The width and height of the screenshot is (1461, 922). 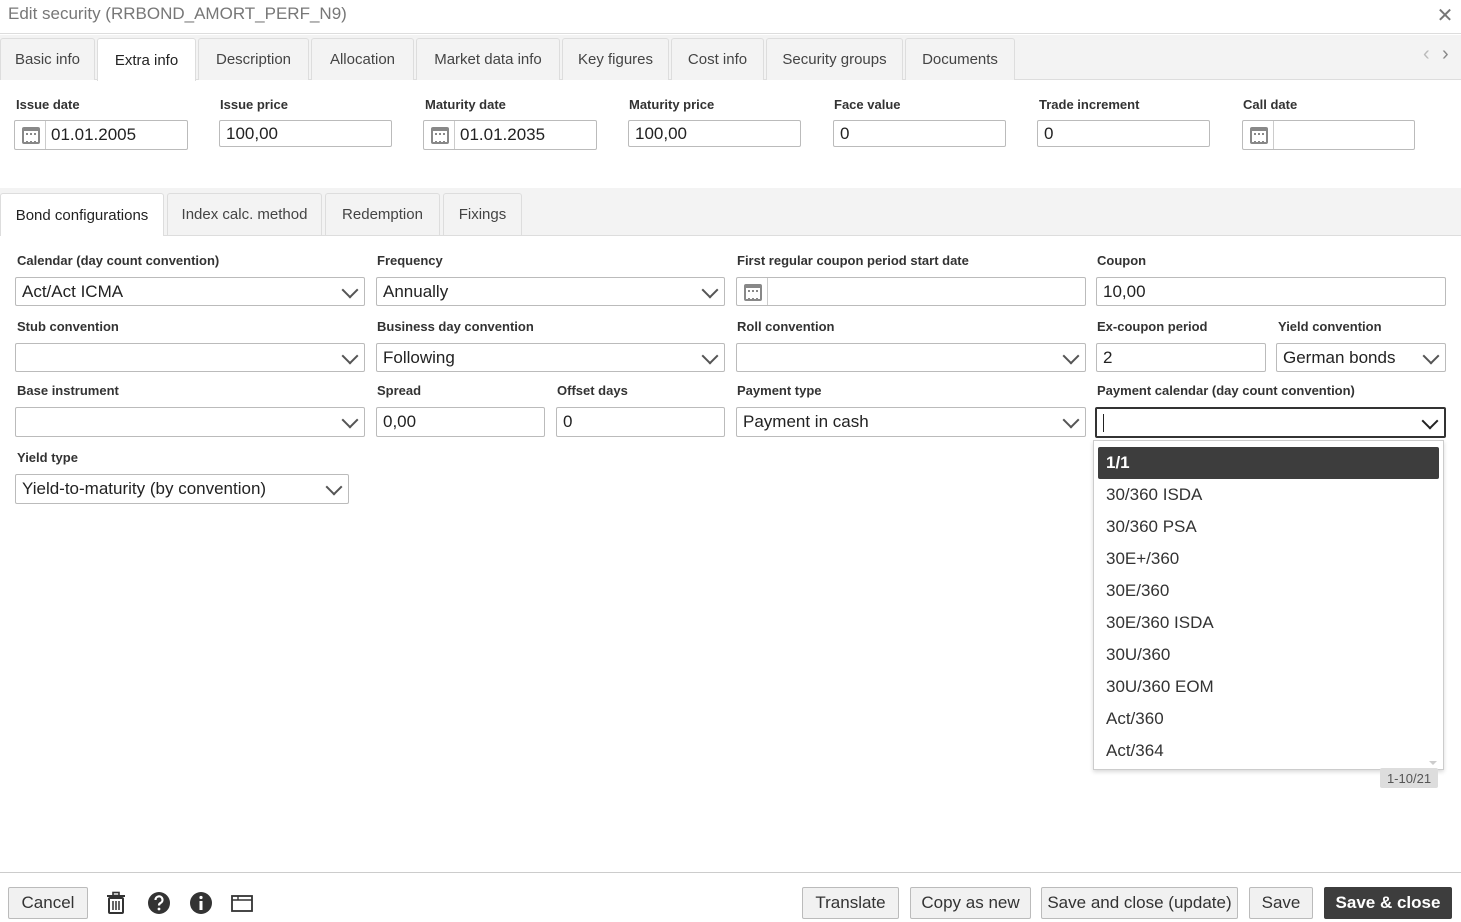 I want to click on scroll-down-icon, so click(x=1433, y=763).